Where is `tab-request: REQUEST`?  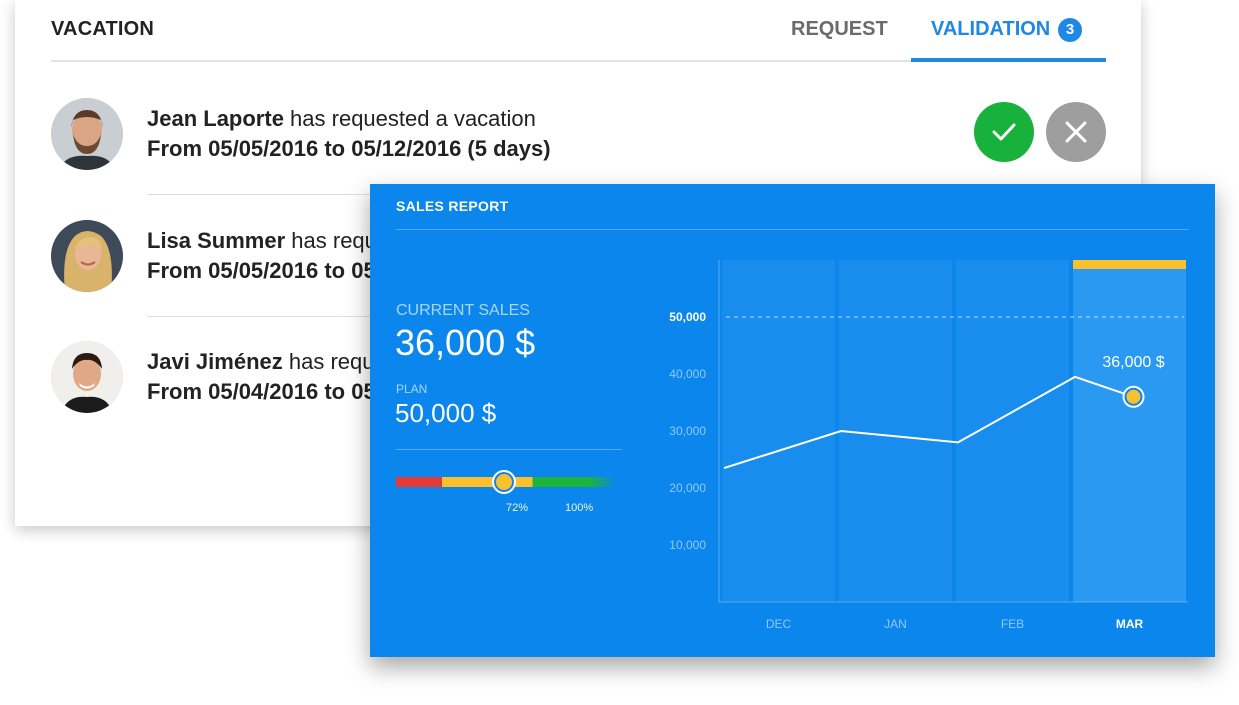 tab-request: REQUEST is located at coordinates (839, 29).